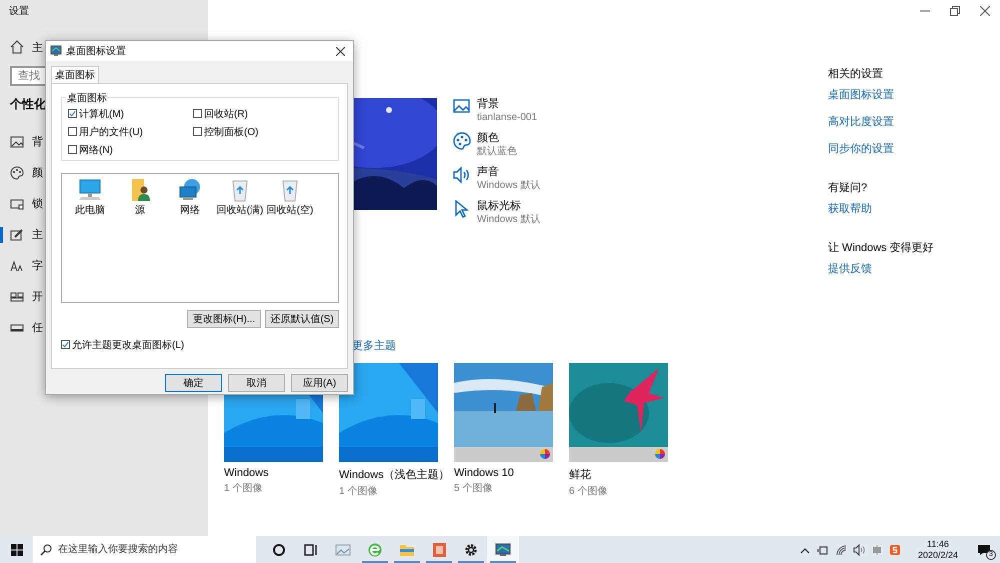 Image resolution: width=1000 pixels, height=563 pixels. I want to click on restore-icon, so click(955, 11).